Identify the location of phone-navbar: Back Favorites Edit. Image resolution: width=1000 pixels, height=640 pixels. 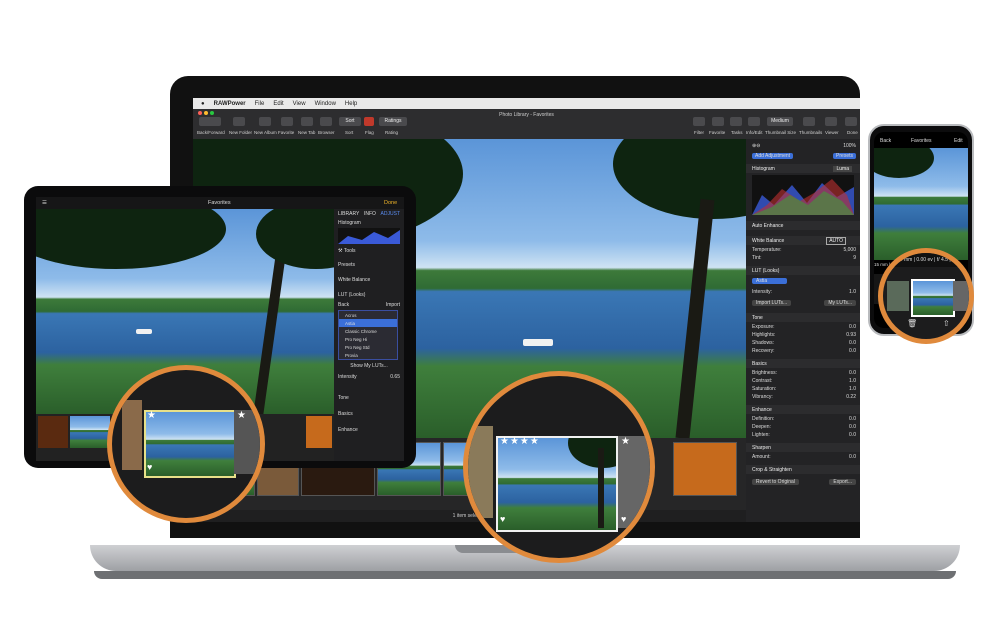
(921, 141).